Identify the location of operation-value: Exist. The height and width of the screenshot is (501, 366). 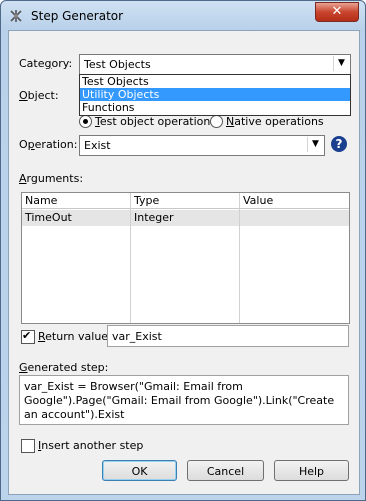
(97, 145).